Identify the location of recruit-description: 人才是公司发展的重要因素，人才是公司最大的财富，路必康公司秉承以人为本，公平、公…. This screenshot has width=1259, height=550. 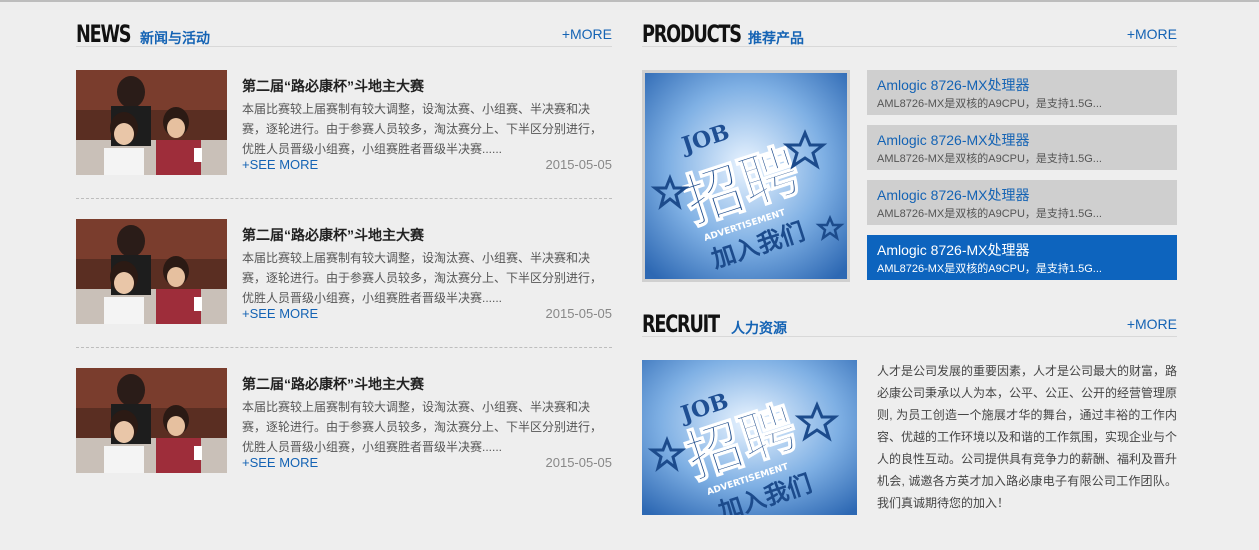
(1027, 437).